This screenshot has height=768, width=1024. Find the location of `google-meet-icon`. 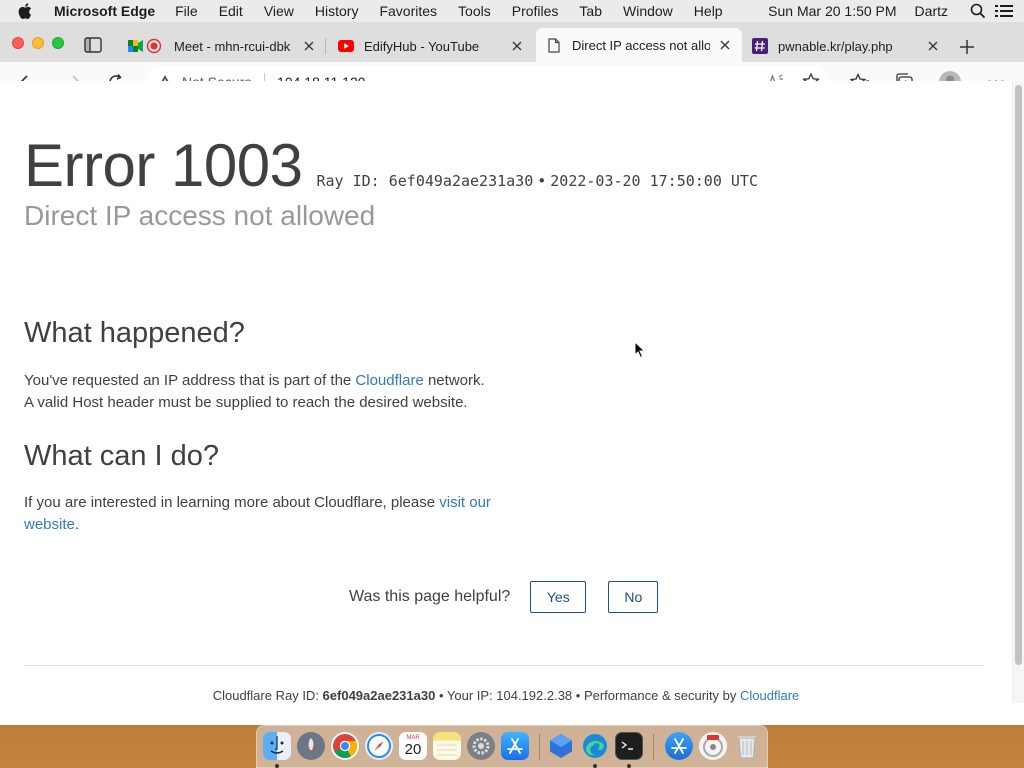

google-meet-icon is located at coordinates (146, 46).